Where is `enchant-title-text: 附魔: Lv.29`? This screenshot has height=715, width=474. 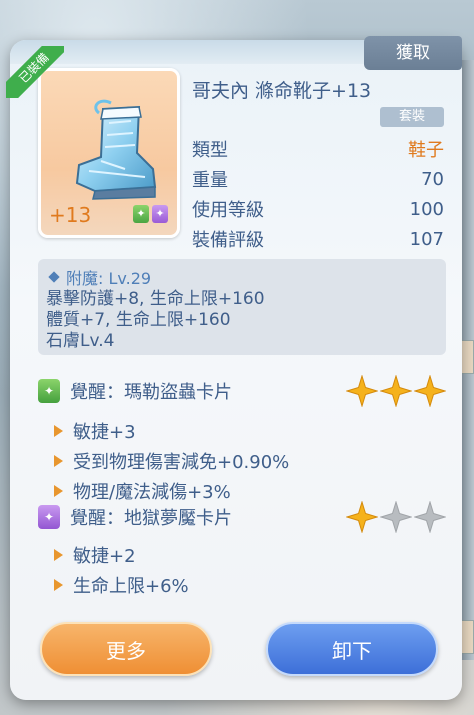 enchant-title-text: 附魔: Lv.29 is located at coordinates (109, 278).